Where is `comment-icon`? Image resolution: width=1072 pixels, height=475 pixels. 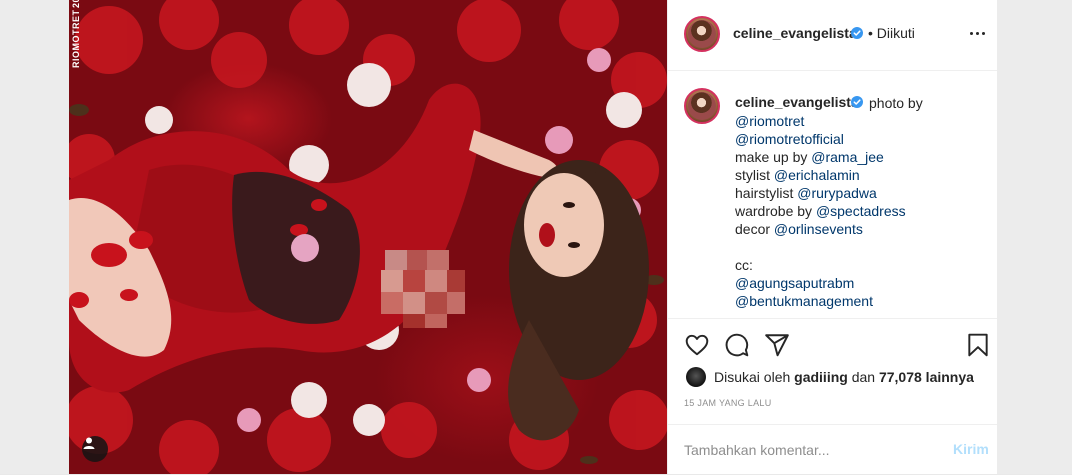
comment-icon is located at coordinates (737, 345).